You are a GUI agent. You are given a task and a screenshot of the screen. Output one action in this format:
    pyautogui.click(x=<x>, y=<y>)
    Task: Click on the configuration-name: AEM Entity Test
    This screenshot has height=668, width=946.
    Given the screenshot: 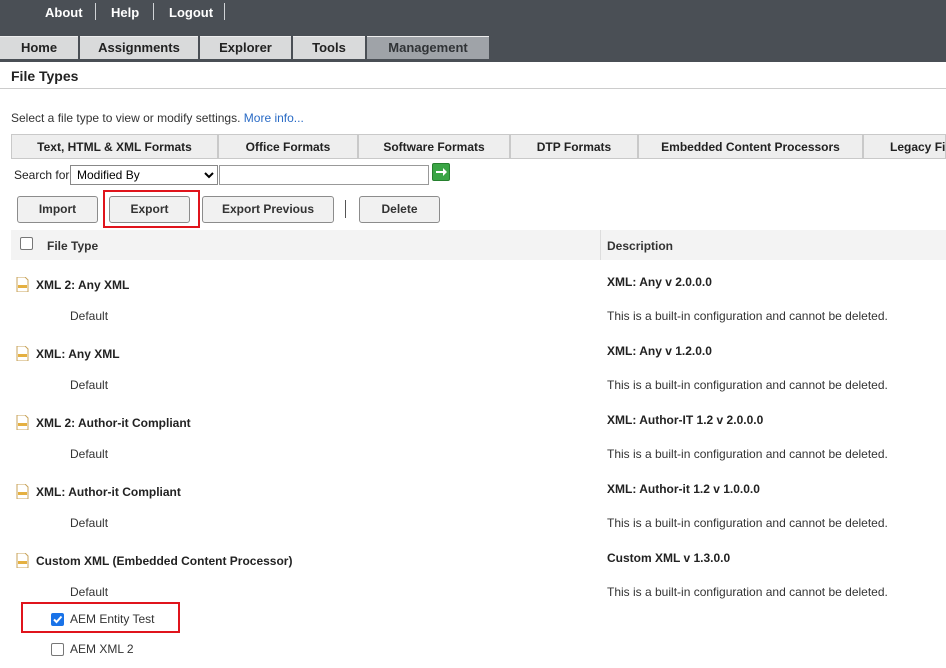 What is the action you would take?
    pyautogui.click(x=112, y=619)
    